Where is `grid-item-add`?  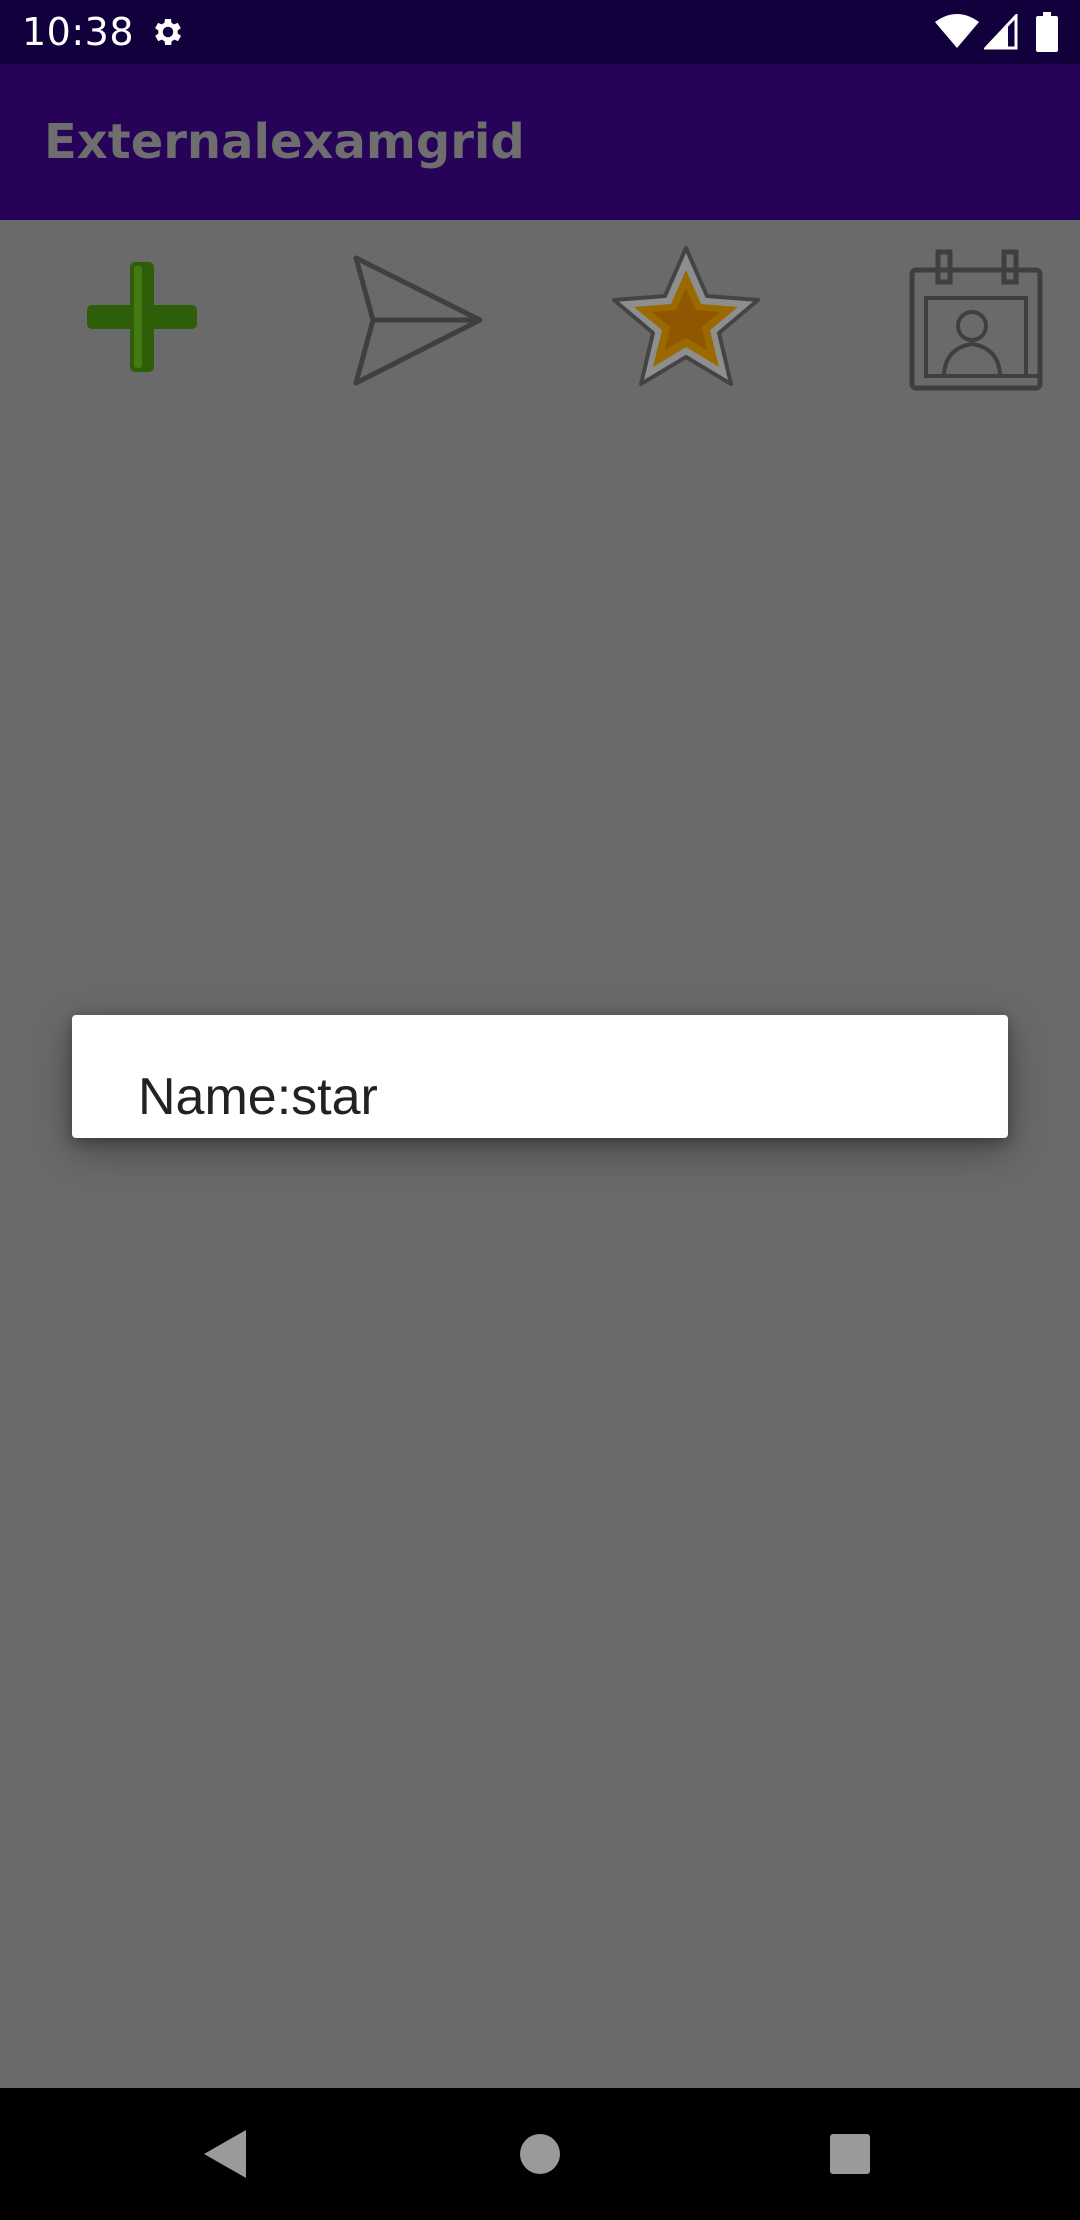
grid-item-add is located at coordinates (142, 320).